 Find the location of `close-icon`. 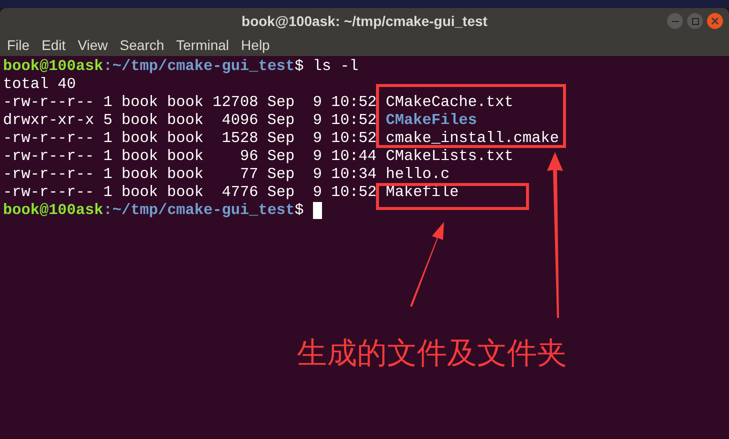

close-icon is located at coordinates (715, 21).